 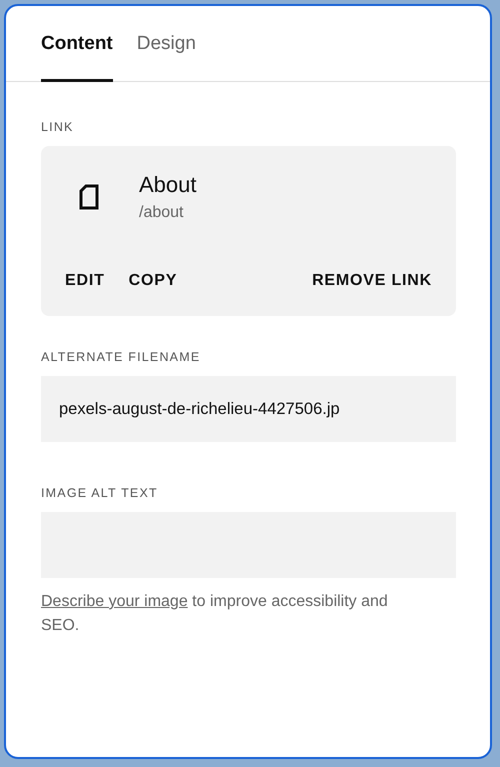 What do you see at coordinates (153, 281) in the screenshot?
I see `action-link: COPY` at bounding box center [153, 281].